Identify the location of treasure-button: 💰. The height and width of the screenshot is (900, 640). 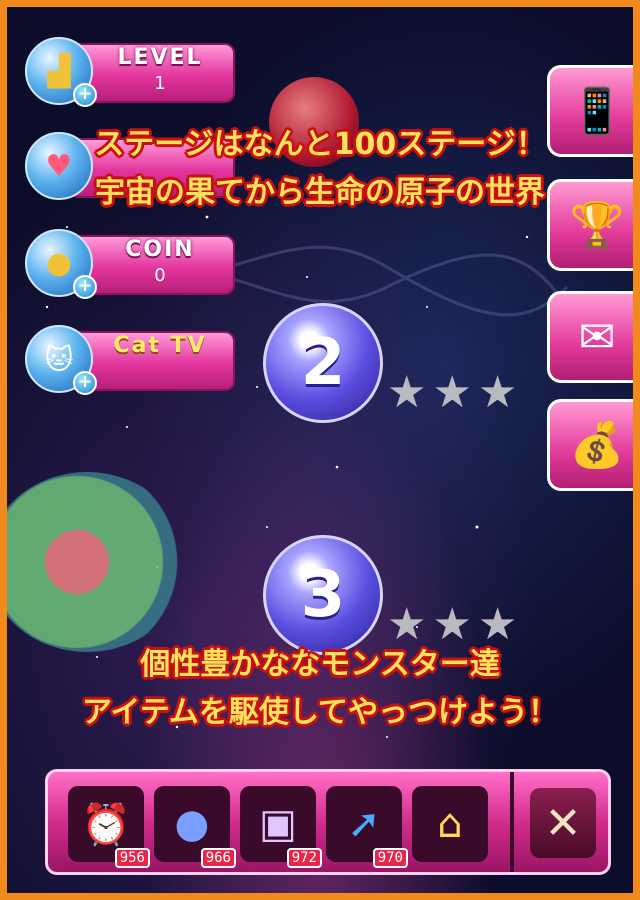
(590, 445).